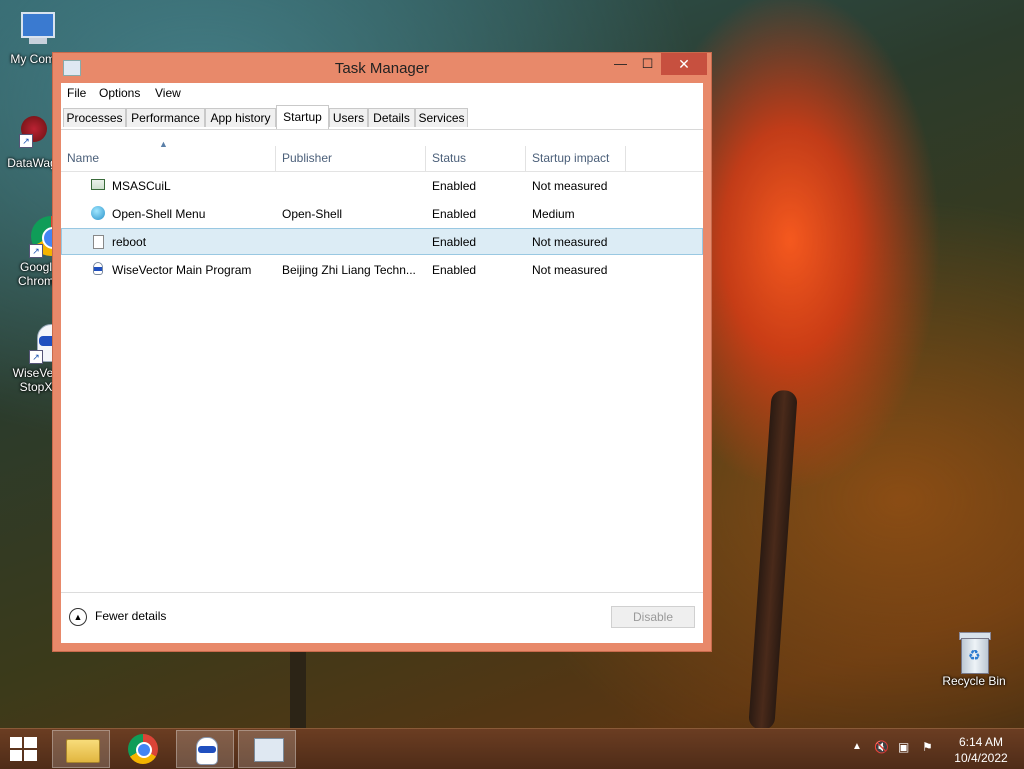  I want to click on folder-icon, so click(83, 751).